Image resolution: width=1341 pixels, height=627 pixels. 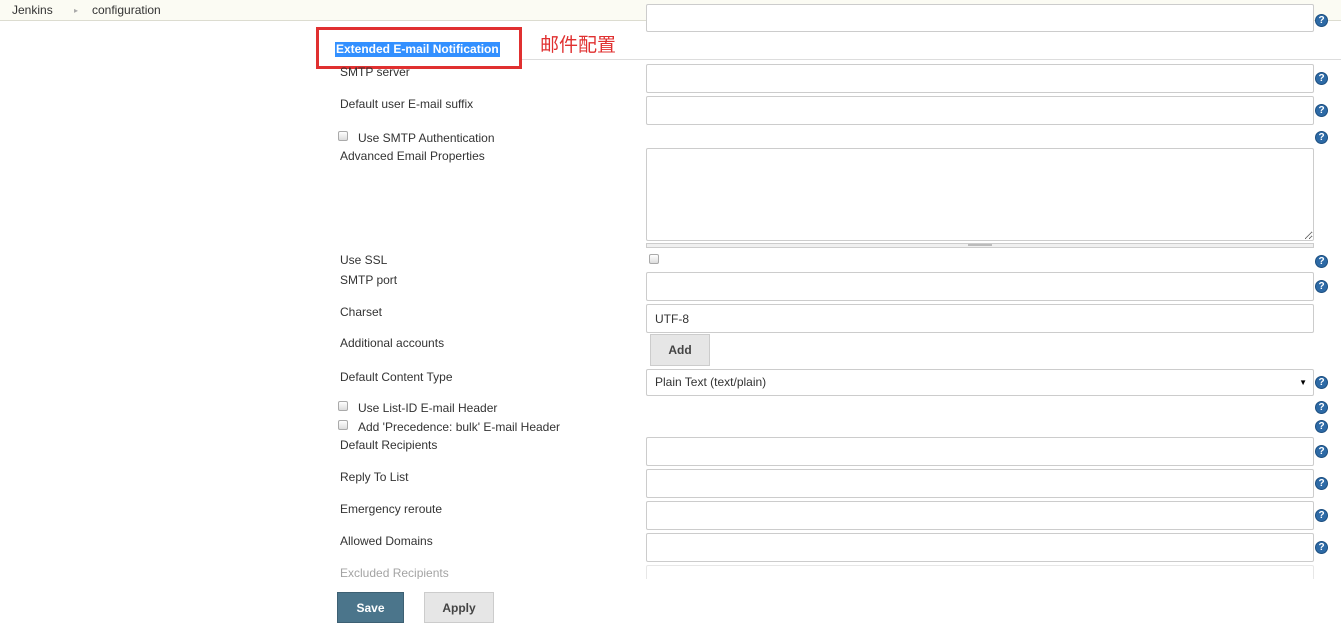 I want to click on advanced-props-textarea, so click(x=980, y=194).